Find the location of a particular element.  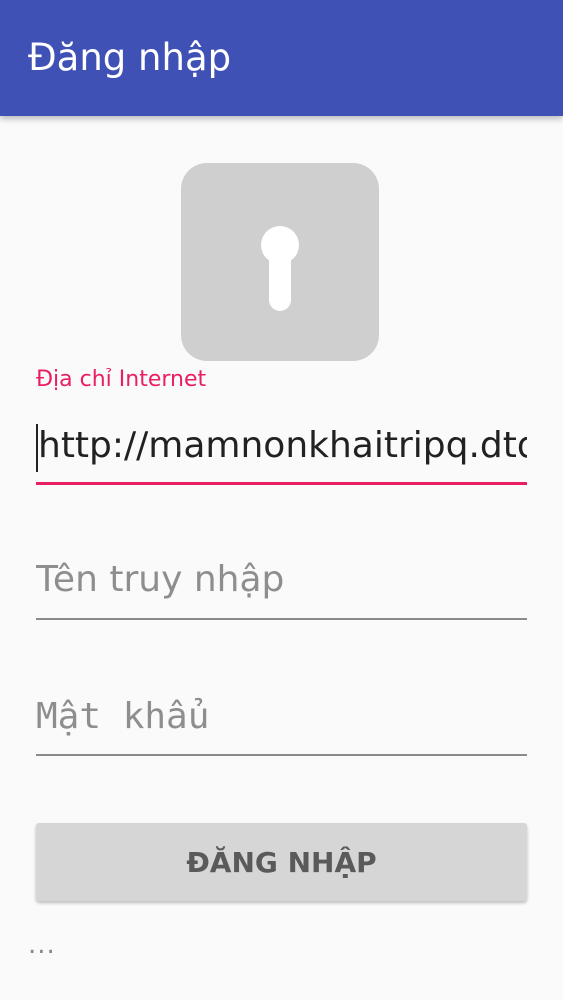

keyhole-lock-icon is located at coordinates (280, 262).